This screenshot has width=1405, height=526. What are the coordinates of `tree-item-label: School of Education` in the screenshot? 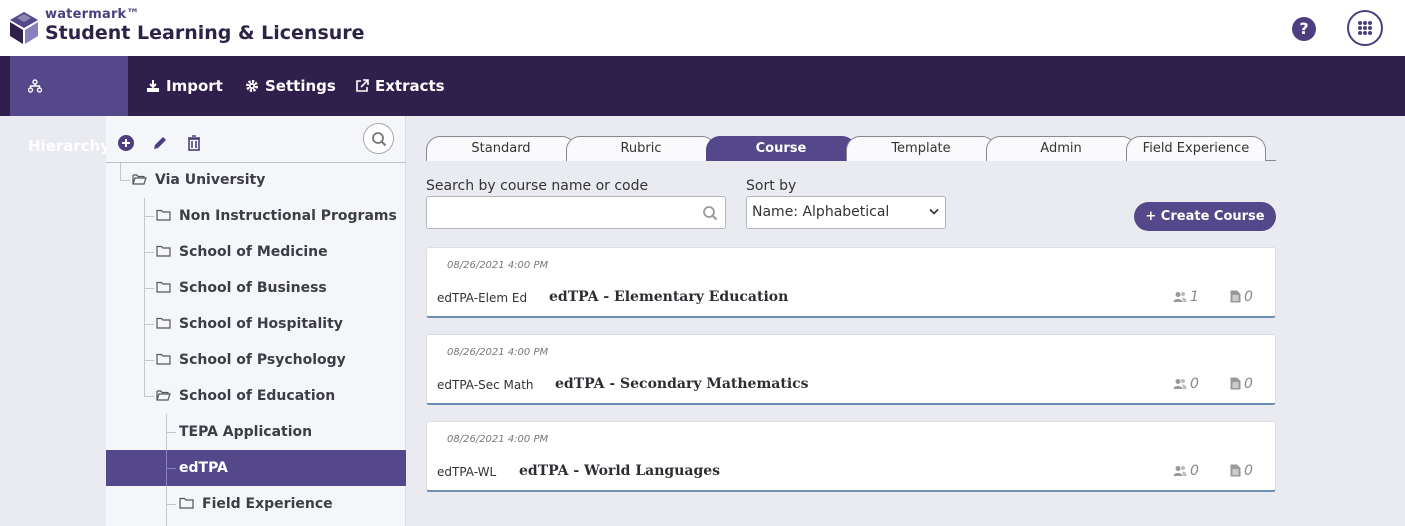 It's located at (257, 396).